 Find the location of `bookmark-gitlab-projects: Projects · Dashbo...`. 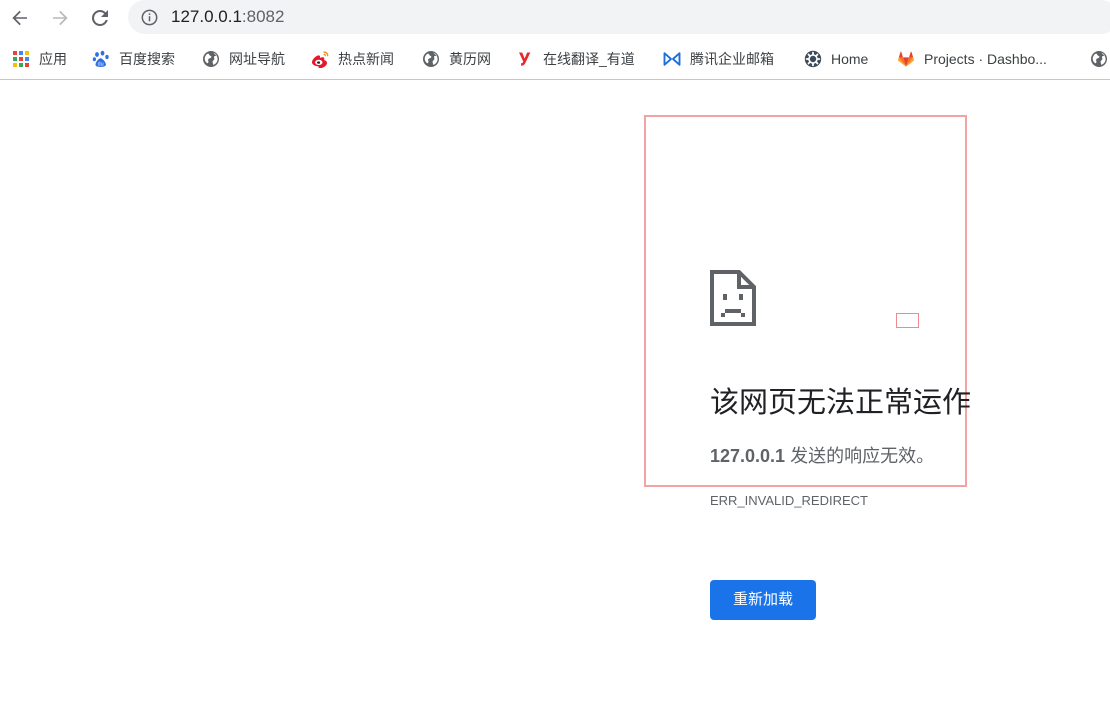

bookmark-gitlab-projects: Projects · Dashbo... is located at coordinates (972, 59).